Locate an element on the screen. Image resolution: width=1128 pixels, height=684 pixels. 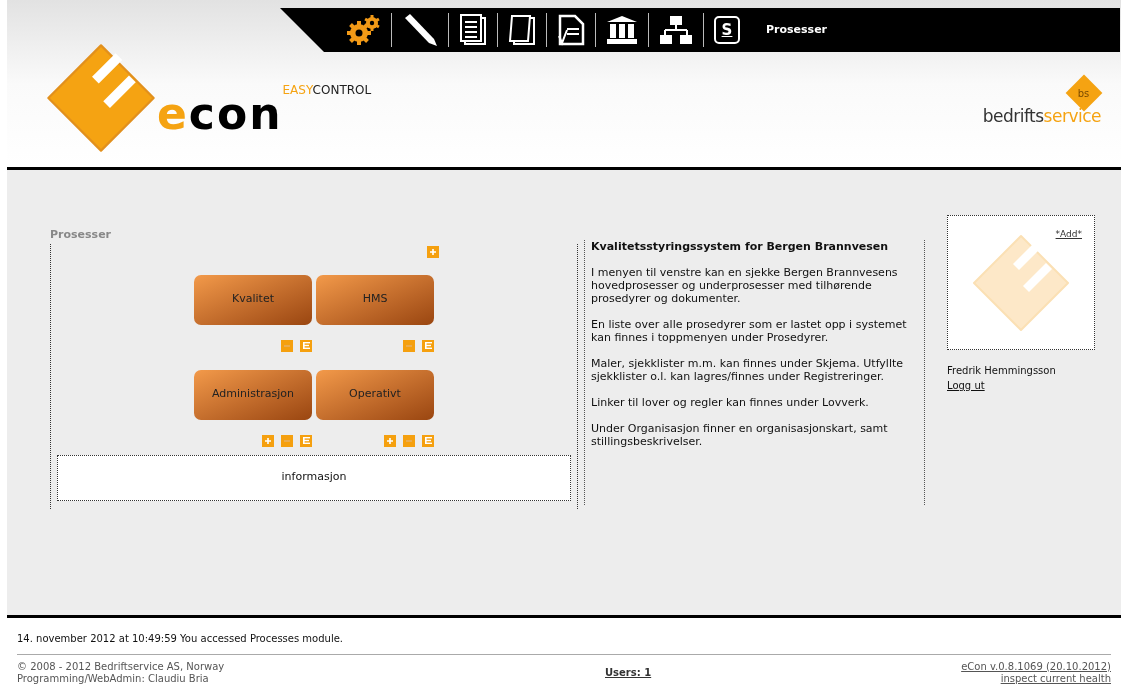
econ-logo-text: econ is located at coordinates (220, 114).